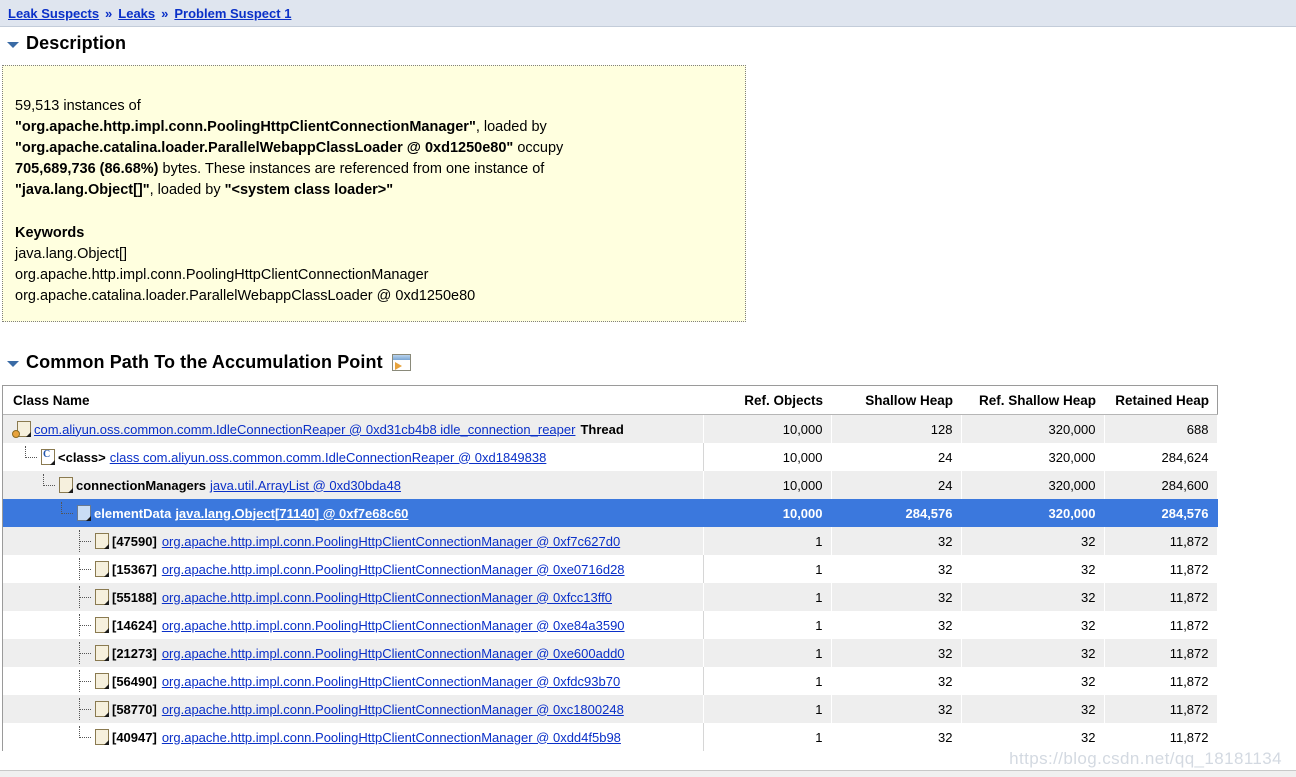  I want to click on row-field-label: [21273], so click(134, 653).